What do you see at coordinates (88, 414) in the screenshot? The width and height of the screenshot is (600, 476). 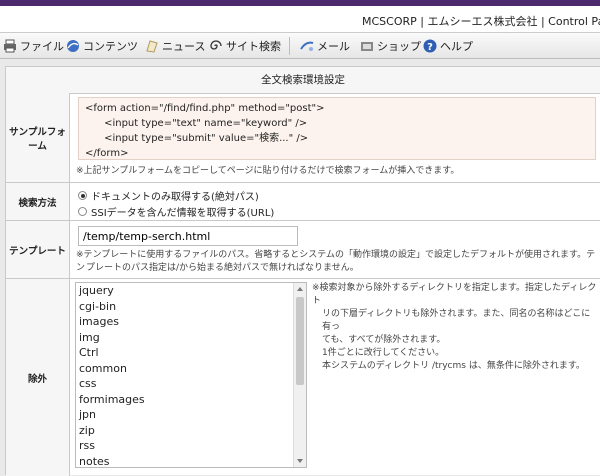 I see `exclude-item: jpn` at bounding box center [88, 414].